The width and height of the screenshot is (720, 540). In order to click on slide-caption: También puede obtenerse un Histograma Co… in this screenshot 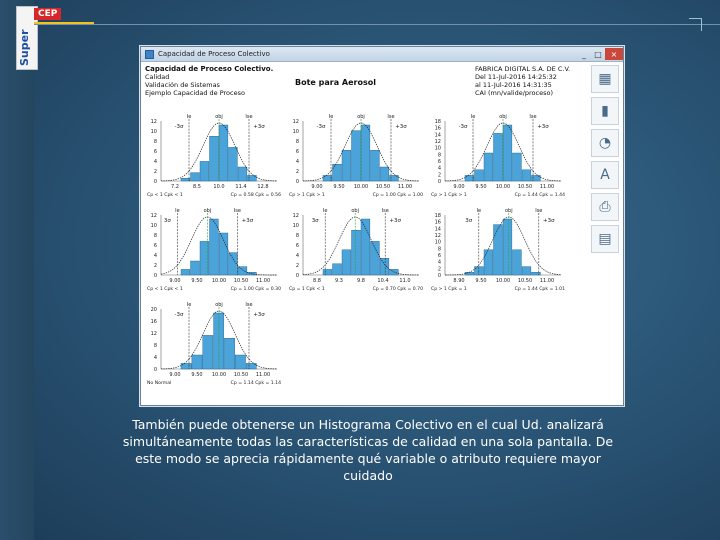, I will do `click(368, 450)`.